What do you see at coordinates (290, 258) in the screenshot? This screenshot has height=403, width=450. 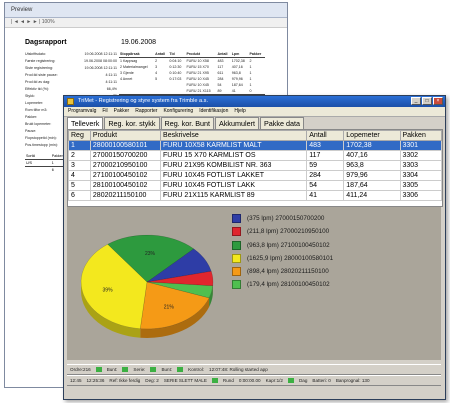 I see `legend-label: (1625,9 lpm) 28000100580101` at bounding box center [290, 258].